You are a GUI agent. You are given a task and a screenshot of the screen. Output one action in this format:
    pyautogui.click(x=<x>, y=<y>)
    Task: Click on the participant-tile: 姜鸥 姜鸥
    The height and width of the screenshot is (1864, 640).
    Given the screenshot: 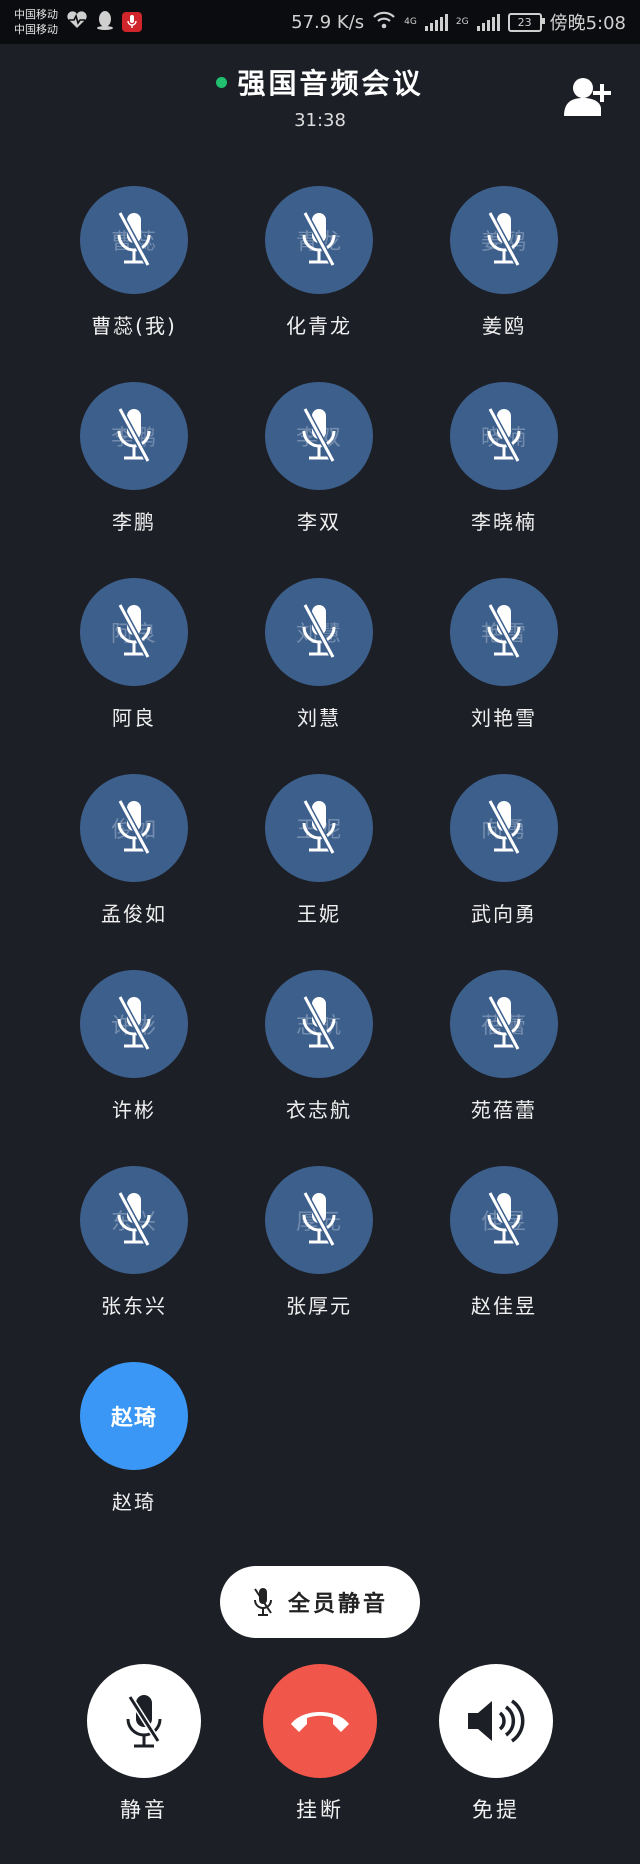 What is the action you would take?
    pyautogui.click(x=504, y=284)
    